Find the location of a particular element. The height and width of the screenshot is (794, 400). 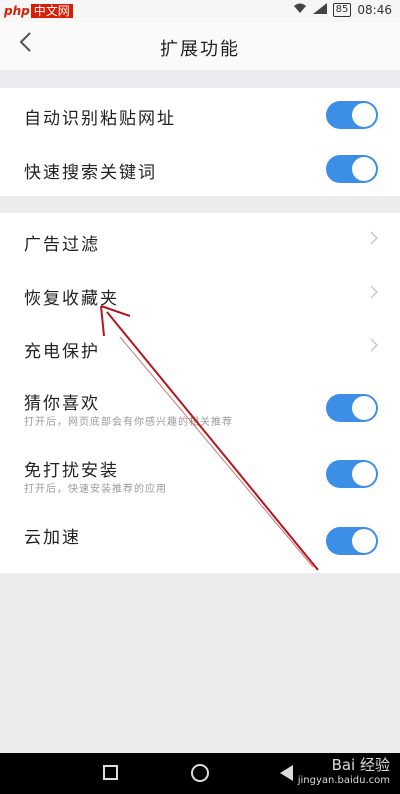

guess-you-like-toggle is located at coordinates (352, 408).